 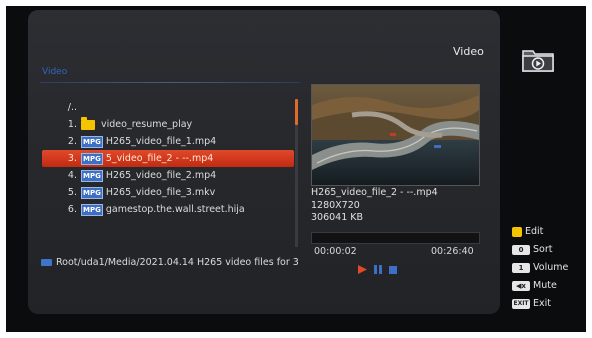 I want to click on yellow-key-icon, so click(x=517, y=231).